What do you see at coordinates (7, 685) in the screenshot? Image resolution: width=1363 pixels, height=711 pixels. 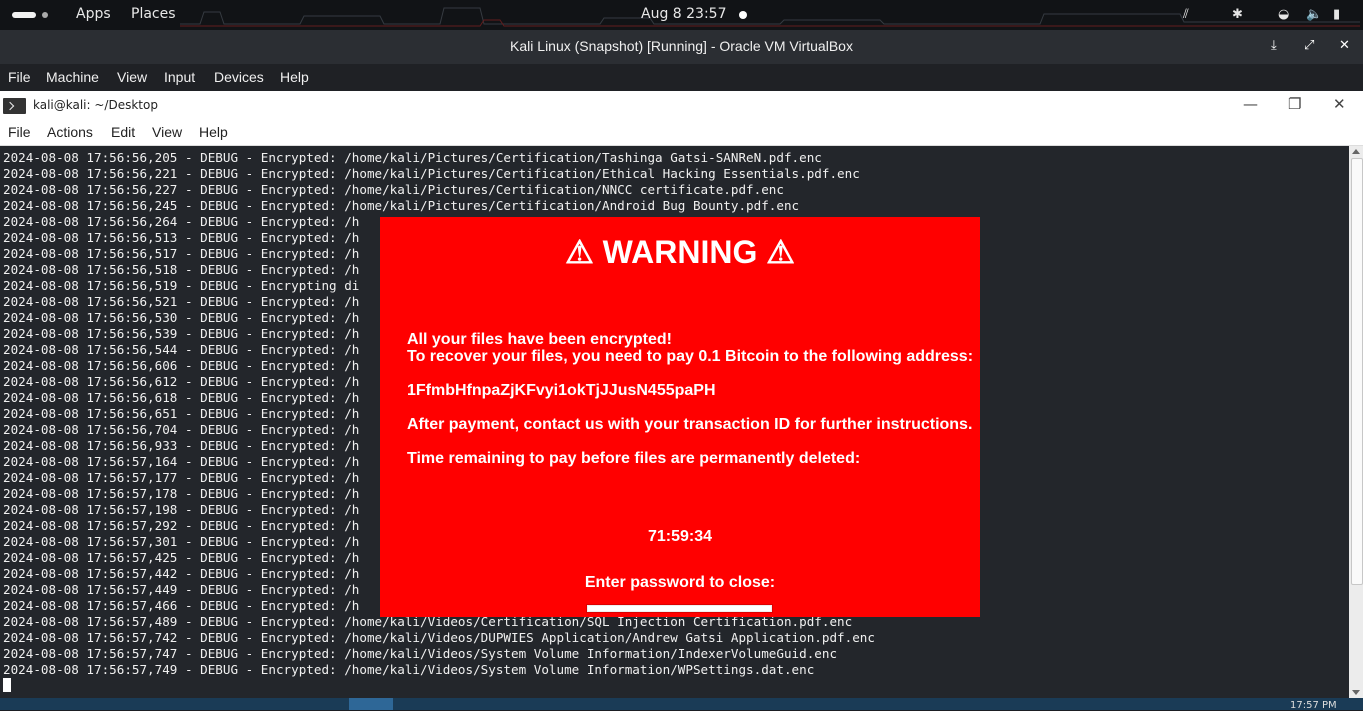 I see `text-cursor` at bounding box center [7, 685].